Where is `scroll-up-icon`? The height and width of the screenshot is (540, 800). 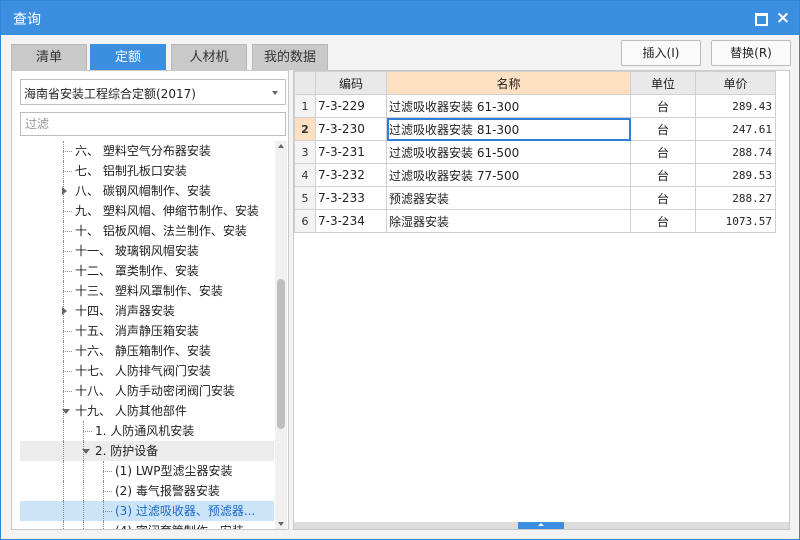 scroll-up-icon is located at coordinates (281, 146).